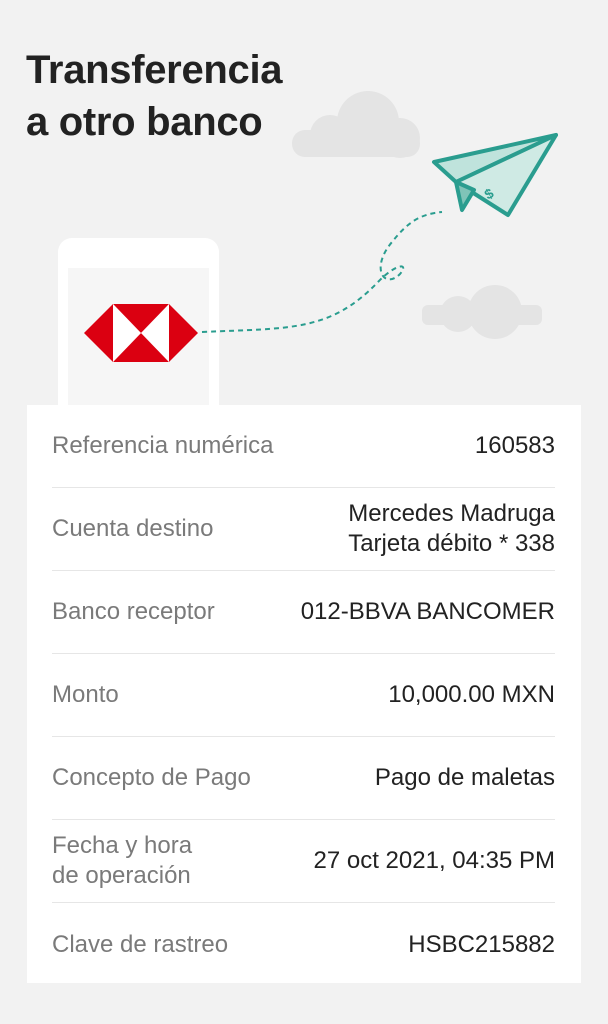 The image size is (608, 1024). Describe the element at coordinates (163, 445) in the screenshot. I see `reference-label: Referencia numérica` at that location.